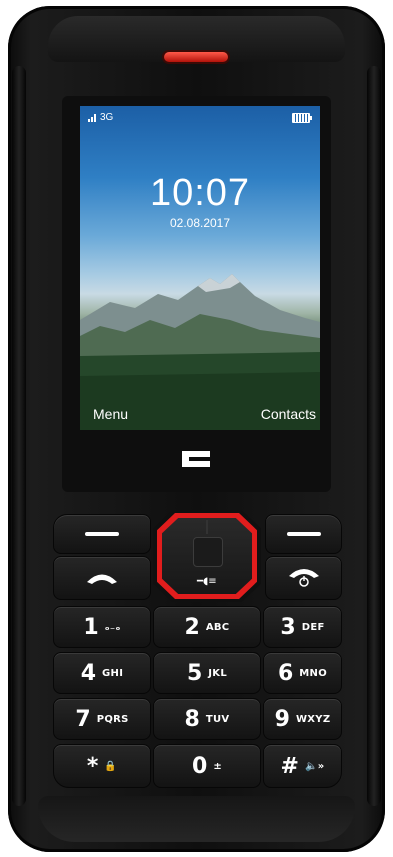 The width and height of the screenshot is (393, 857). Describe the element at coordinates (313, 719) in the screenshot. I see `key-letters: WXYZ` at that location.